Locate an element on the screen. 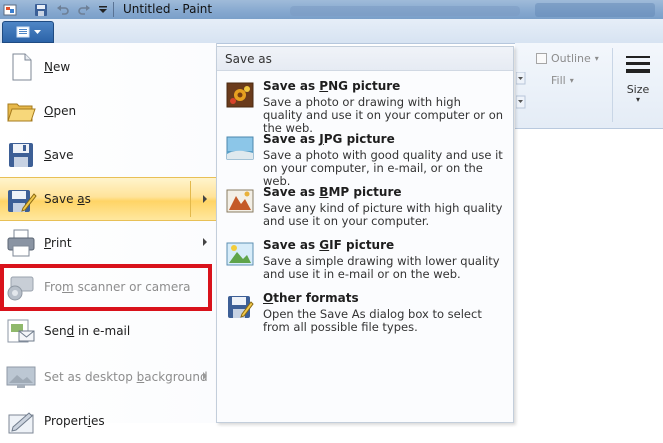  undo-icon is located at coordinates (63, 9).